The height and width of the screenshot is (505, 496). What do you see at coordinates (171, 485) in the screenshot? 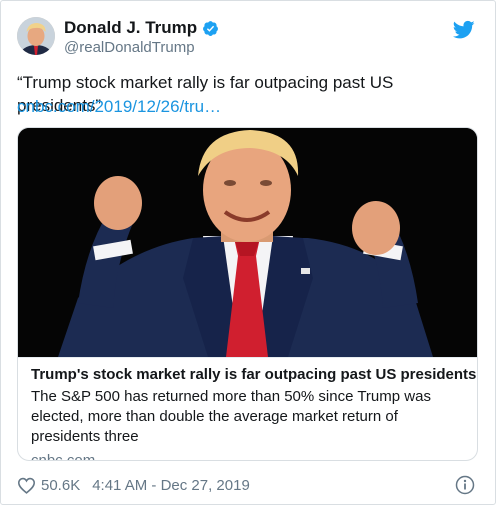
I see `tweet-timestamp: 4:41 AM - Dec 27, 2019` at bounding box center [171, 485].